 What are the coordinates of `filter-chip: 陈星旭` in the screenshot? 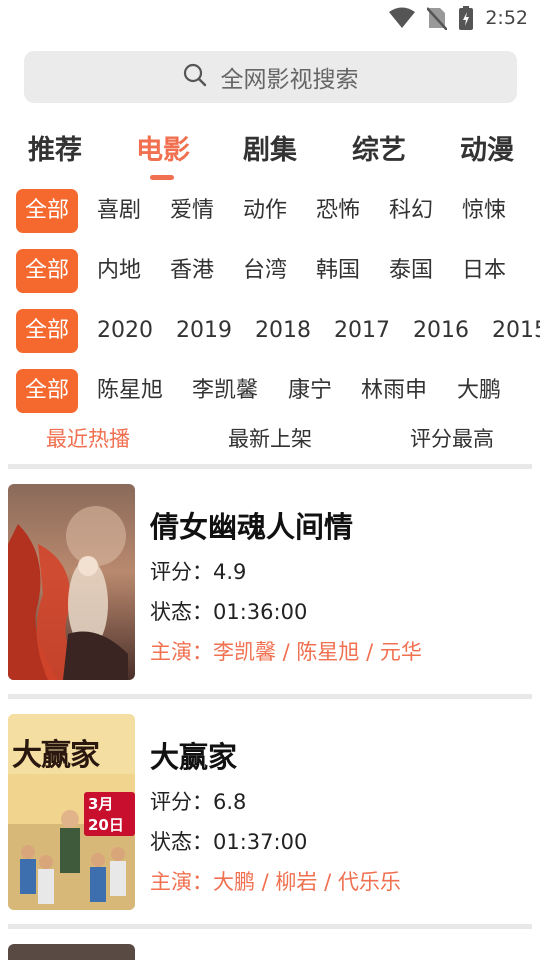 It's located at (130, 391).